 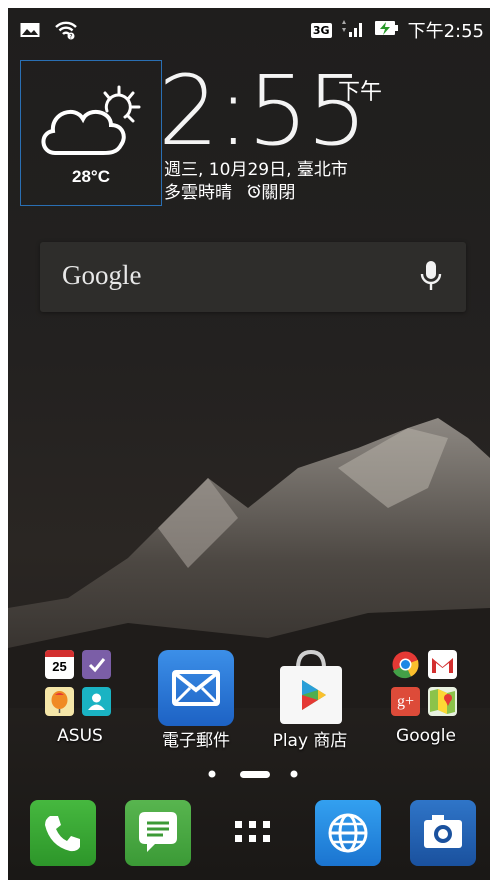 What do you see at coordinates (360, 92) in the screenshot?
I see `clock-ampm: 下午` at bounding box center [360, 92].